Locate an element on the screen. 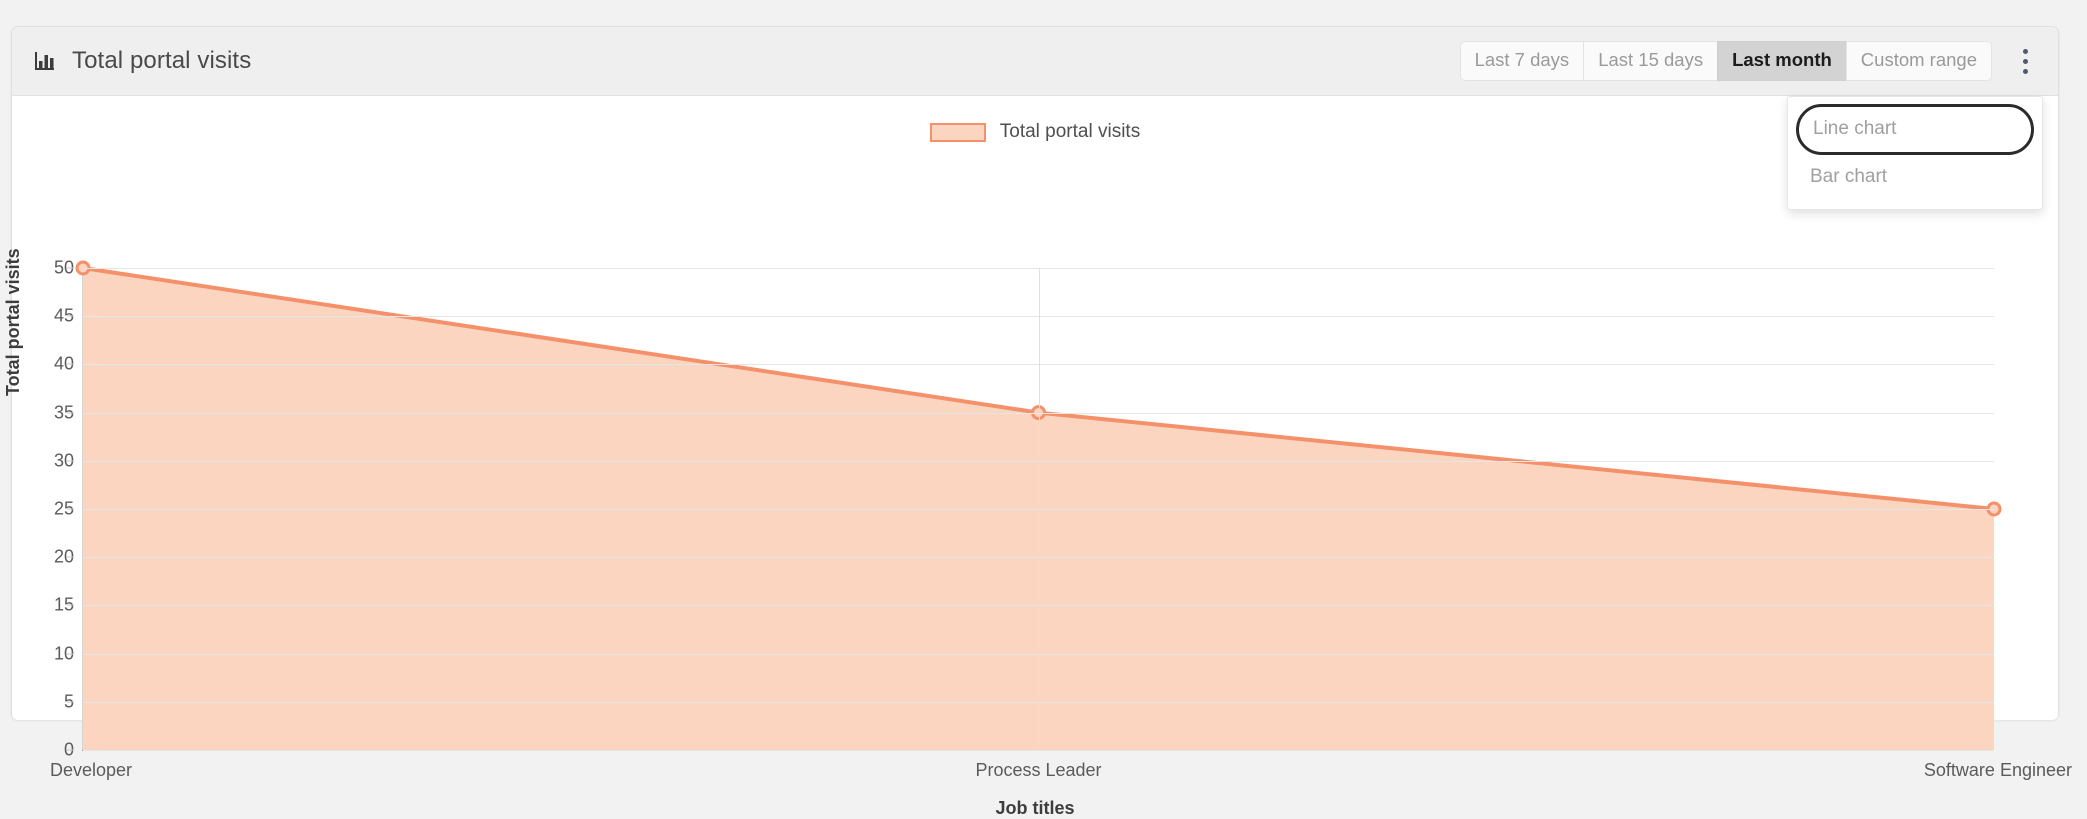 This screenshot has width=2087, height=819. page-title: Total portal visits is located at coordinates (162, 60).